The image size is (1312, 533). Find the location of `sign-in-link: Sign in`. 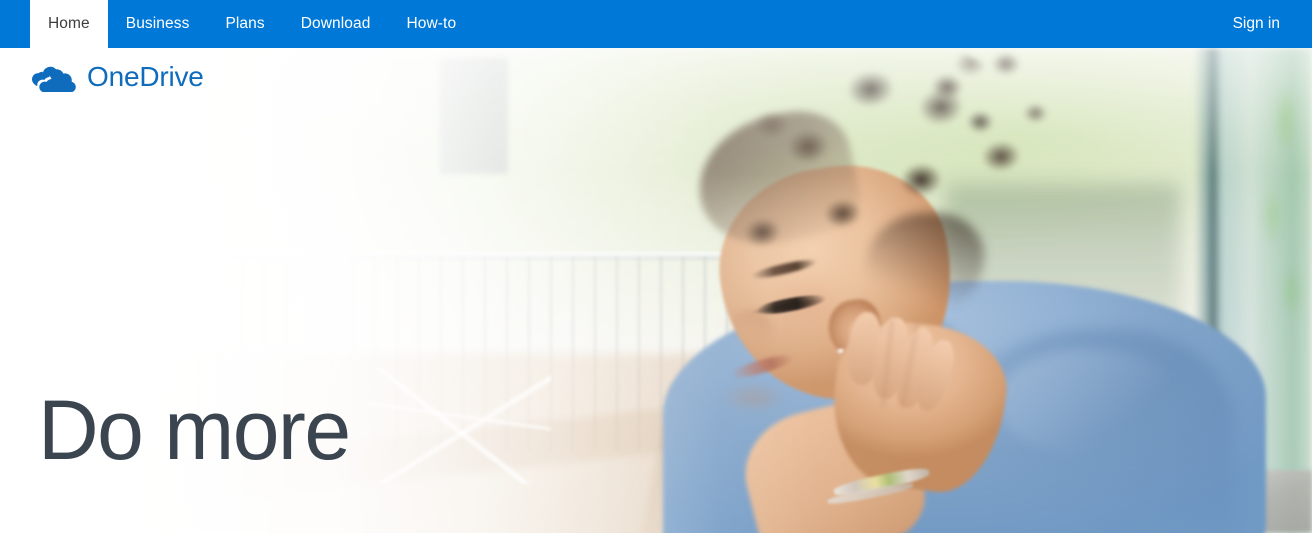

sign-in-link: Sign in is located at coordinates (1256, 24).